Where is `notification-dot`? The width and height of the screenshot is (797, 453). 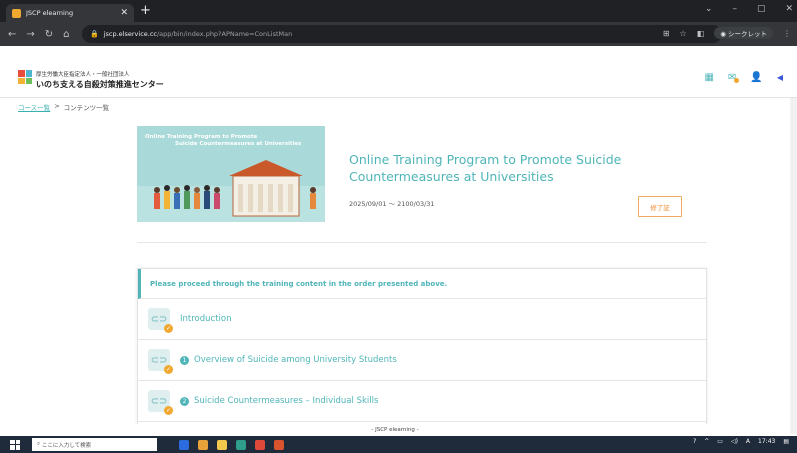
notification-dot is located at coordinates (737, 80).